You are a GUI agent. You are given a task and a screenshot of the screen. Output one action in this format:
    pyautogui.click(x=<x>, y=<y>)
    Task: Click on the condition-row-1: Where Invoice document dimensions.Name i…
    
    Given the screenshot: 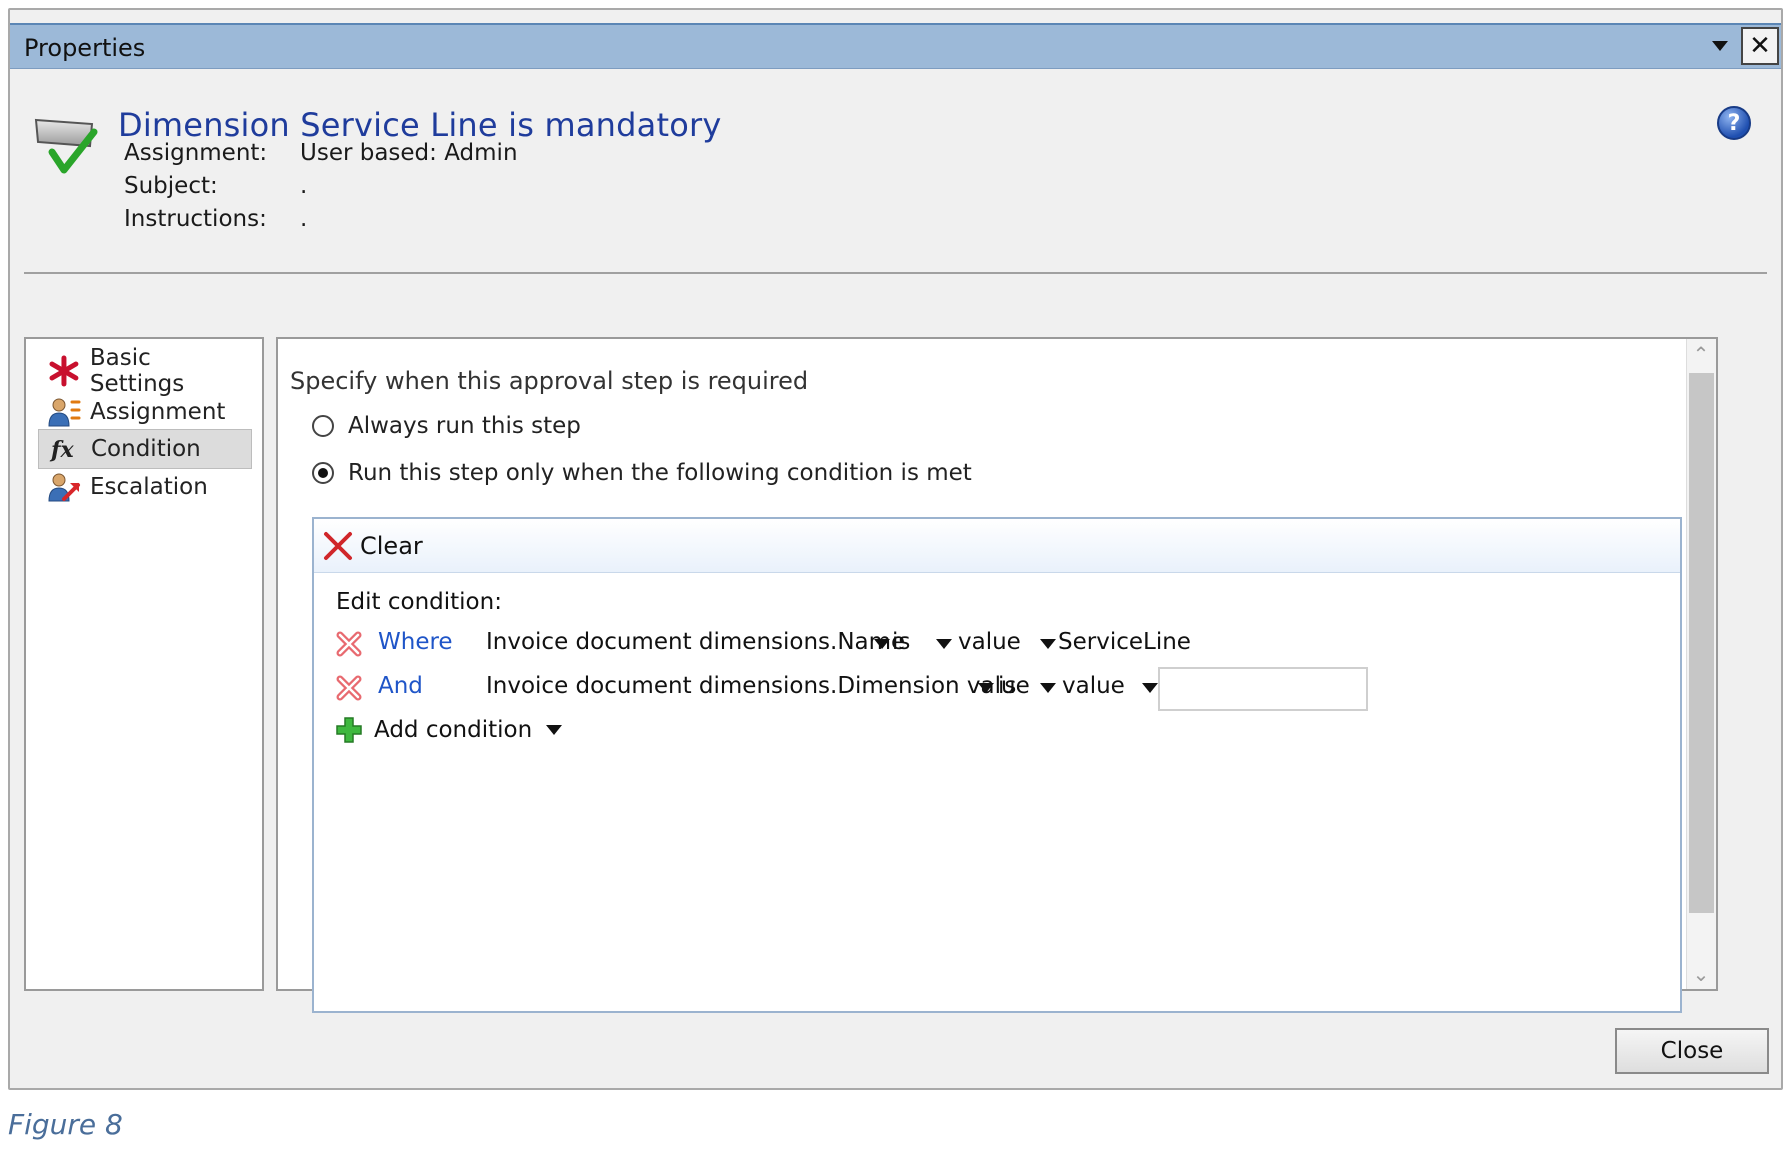 What is the action you would take?
    pyautogui.click(x=1004, y=643)
    